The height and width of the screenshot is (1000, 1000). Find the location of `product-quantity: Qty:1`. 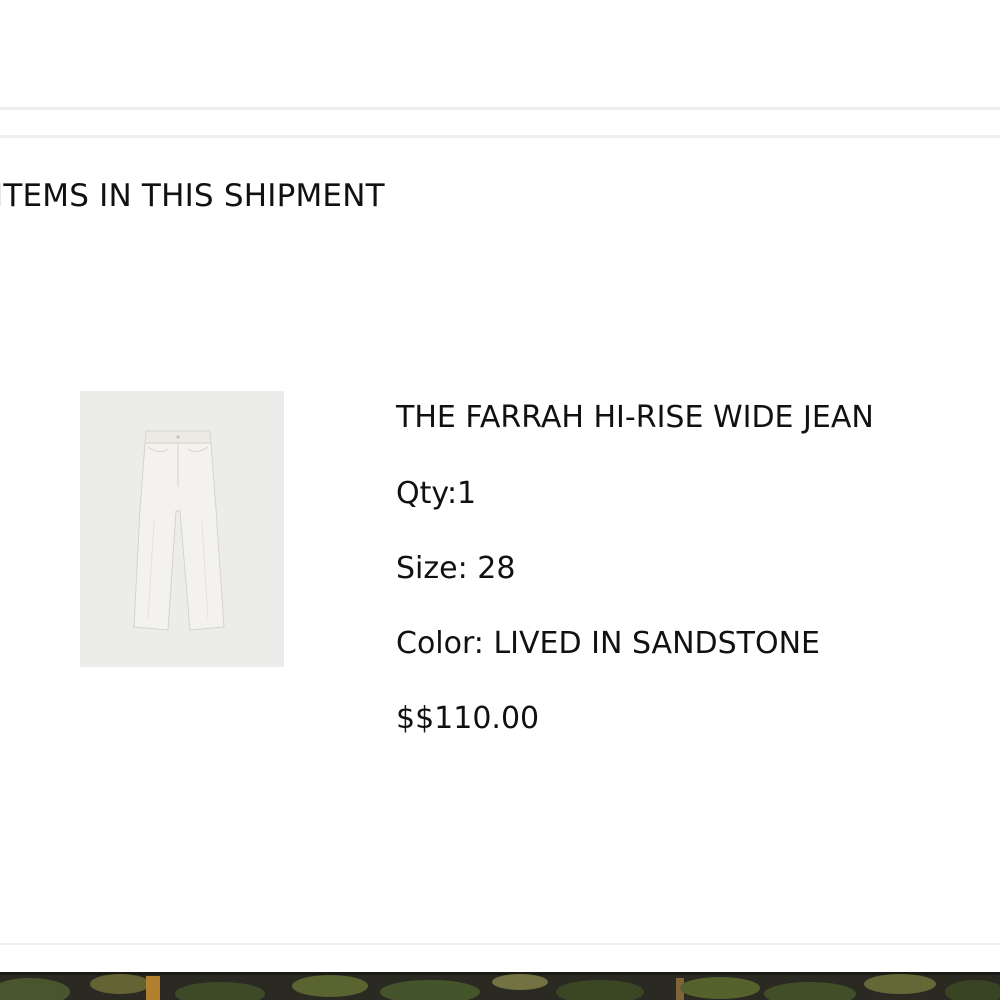

product-quantity: Qty:1 is located at coordinates (436, 493).